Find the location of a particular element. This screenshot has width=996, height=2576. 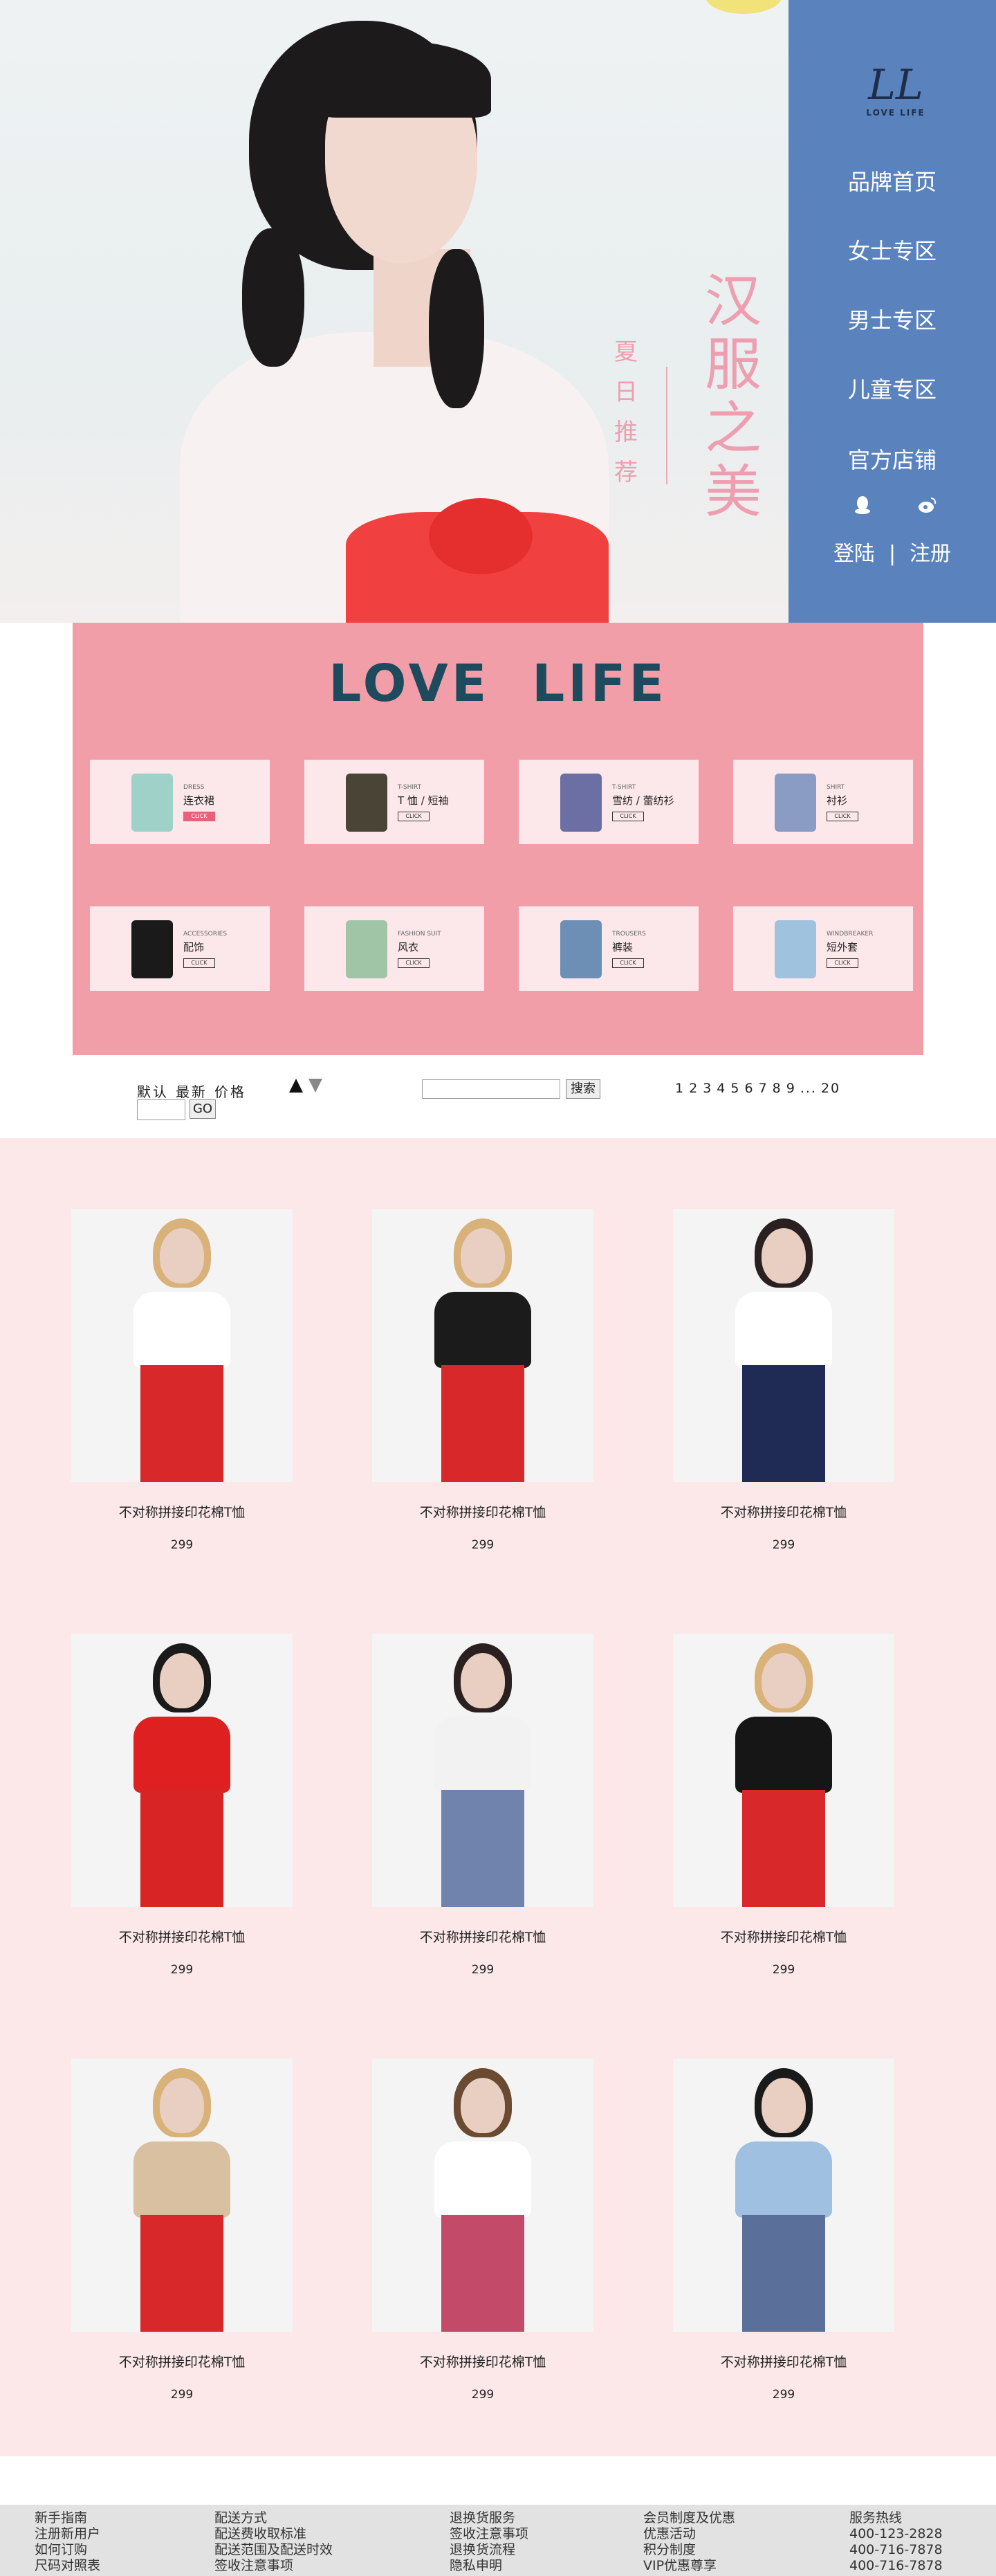

page-link: 9 is located at coordinates (791, 1088).